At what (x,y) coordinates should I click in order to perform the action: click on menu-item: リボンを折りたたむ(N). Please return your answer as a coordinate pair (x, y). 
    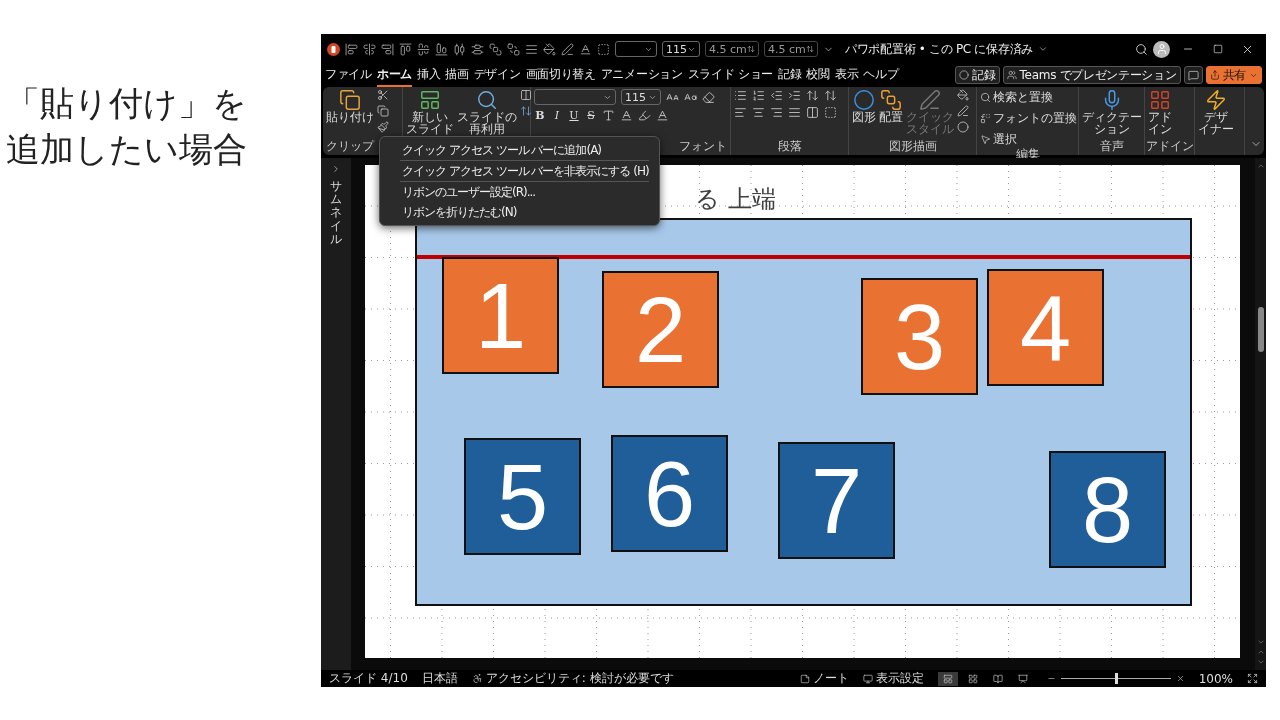
    Looking at the image, I should click on (514, 212).